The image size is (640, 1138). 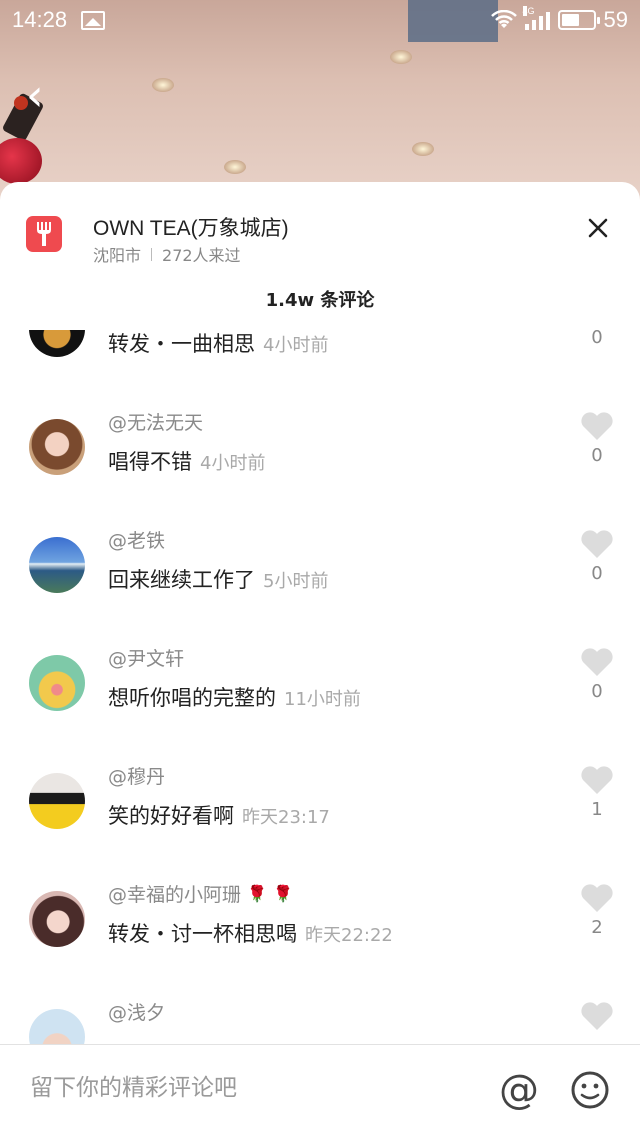 I want to click on smiley-icon, so click(x=590, y=1090).